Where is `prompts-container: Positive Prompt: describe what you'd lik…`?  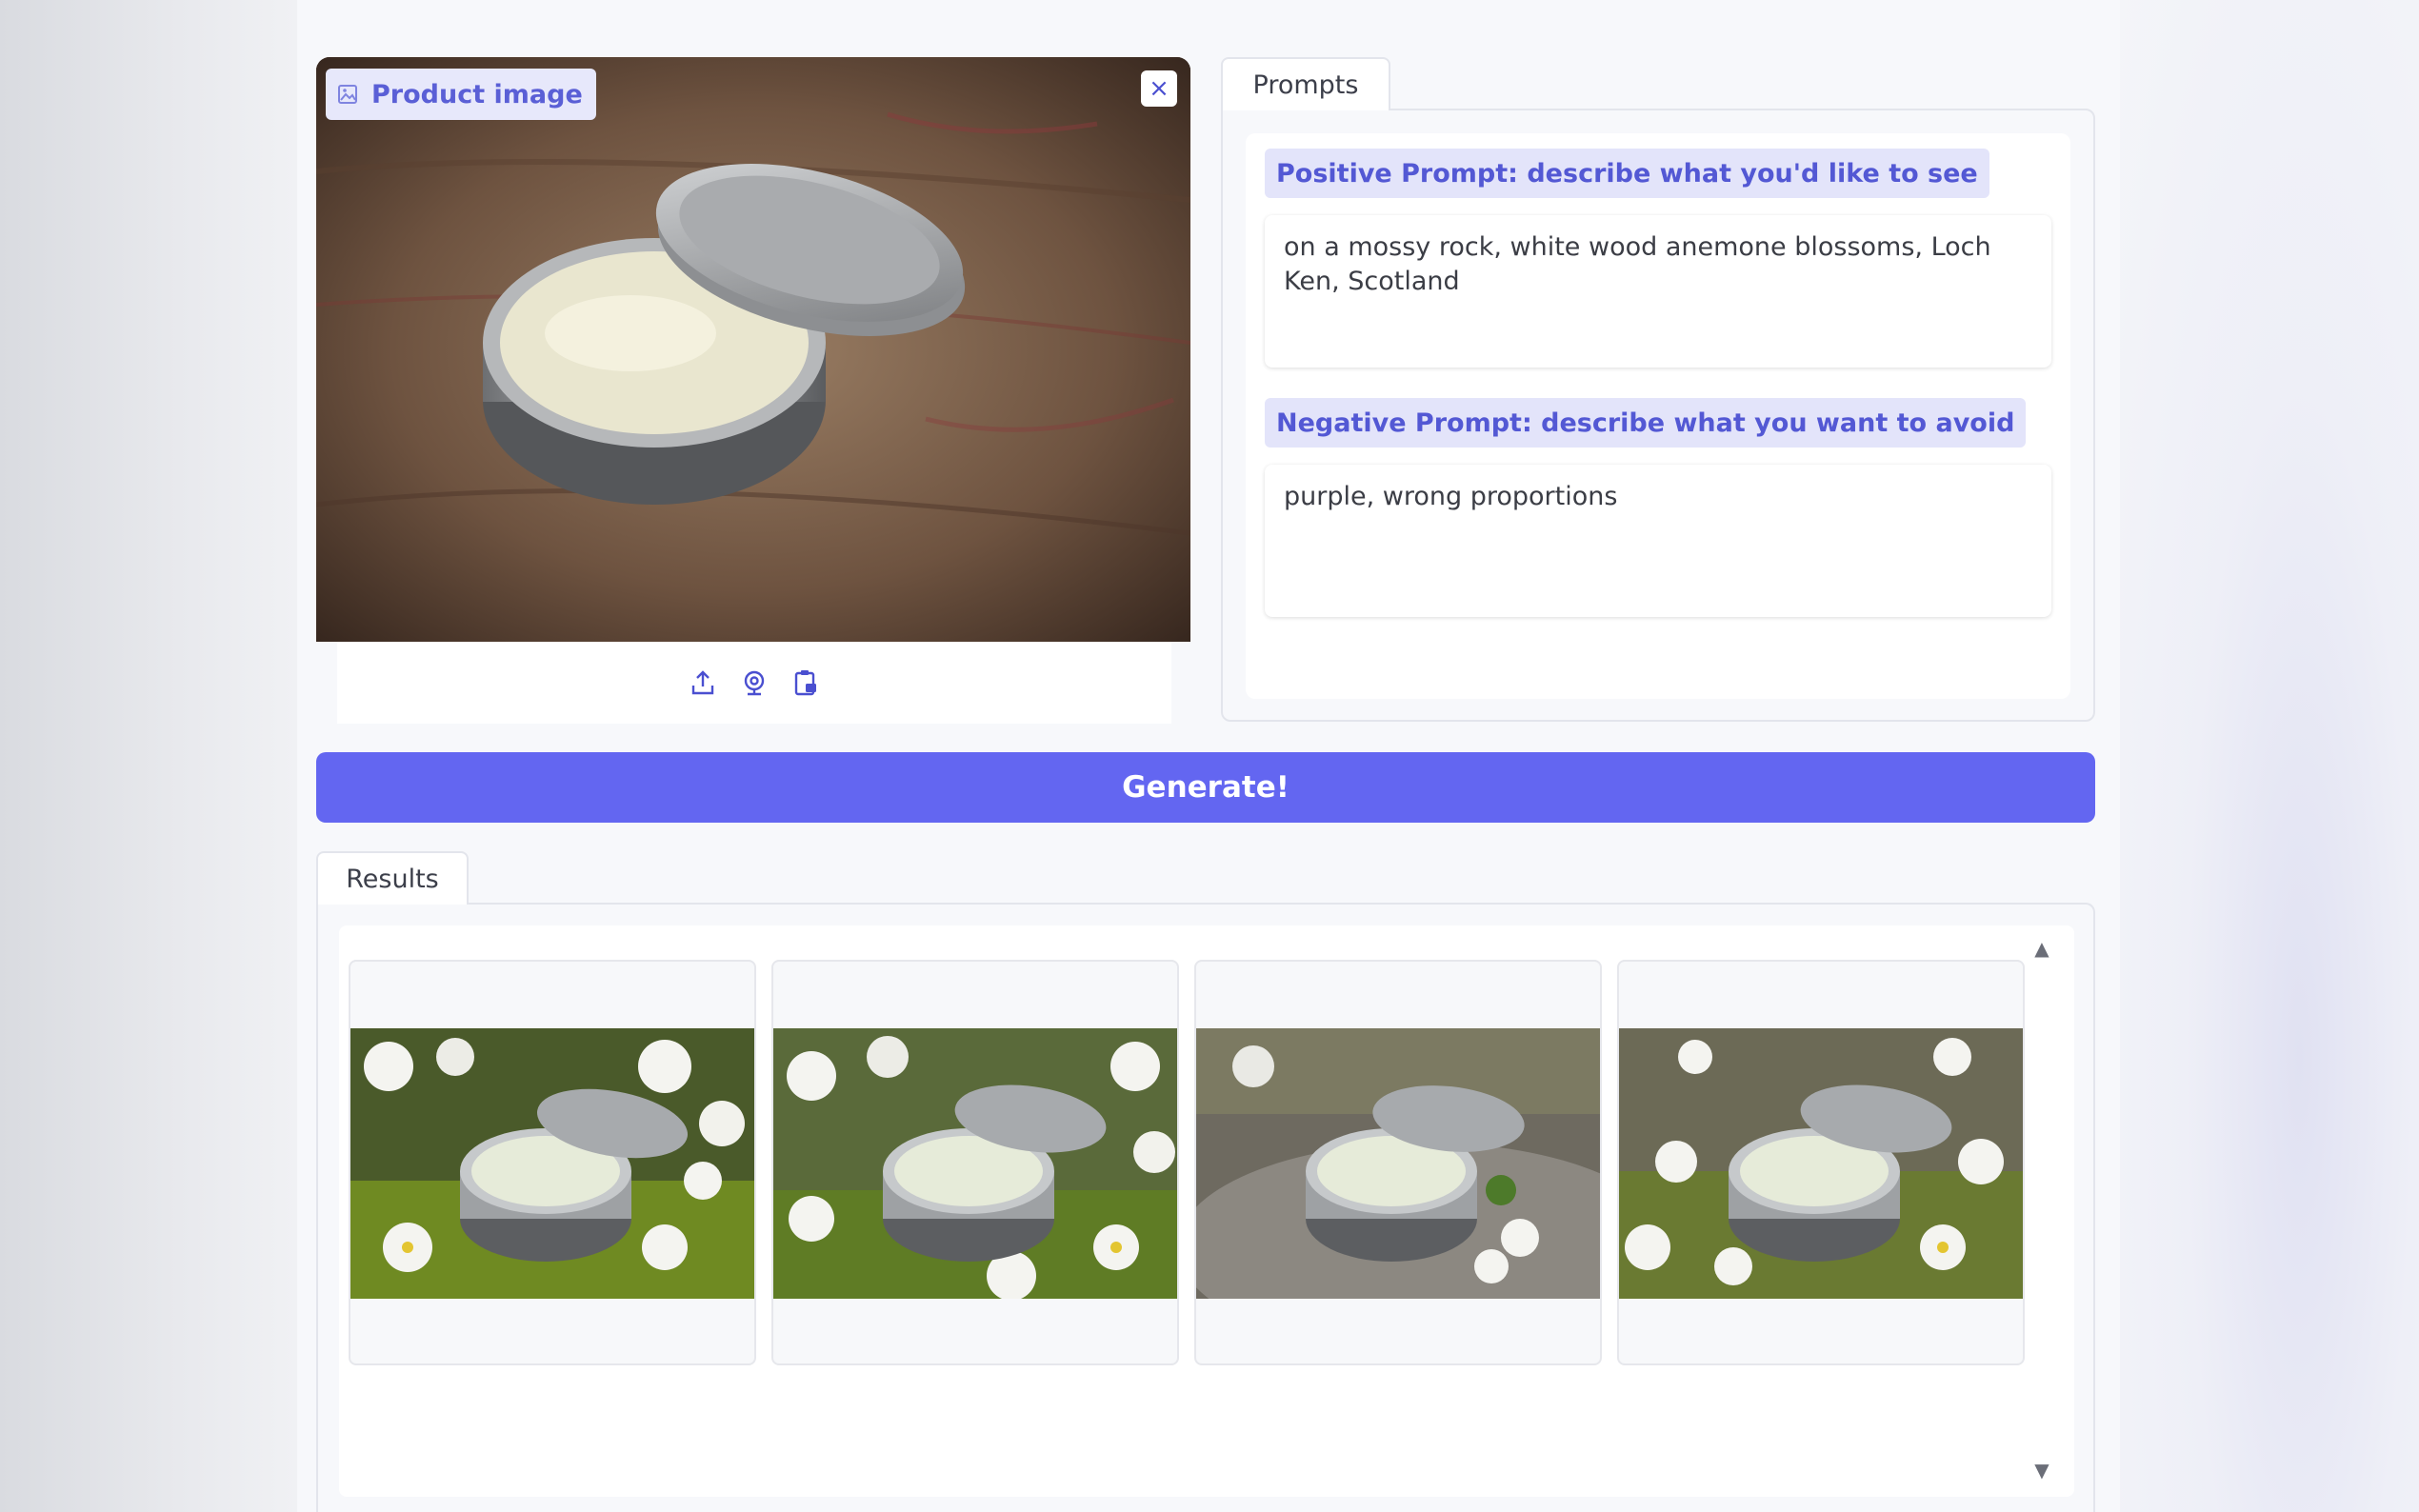
prompts-container: Positive Prompt: describe what you'd lik… is located at coordinates (1658, 416).